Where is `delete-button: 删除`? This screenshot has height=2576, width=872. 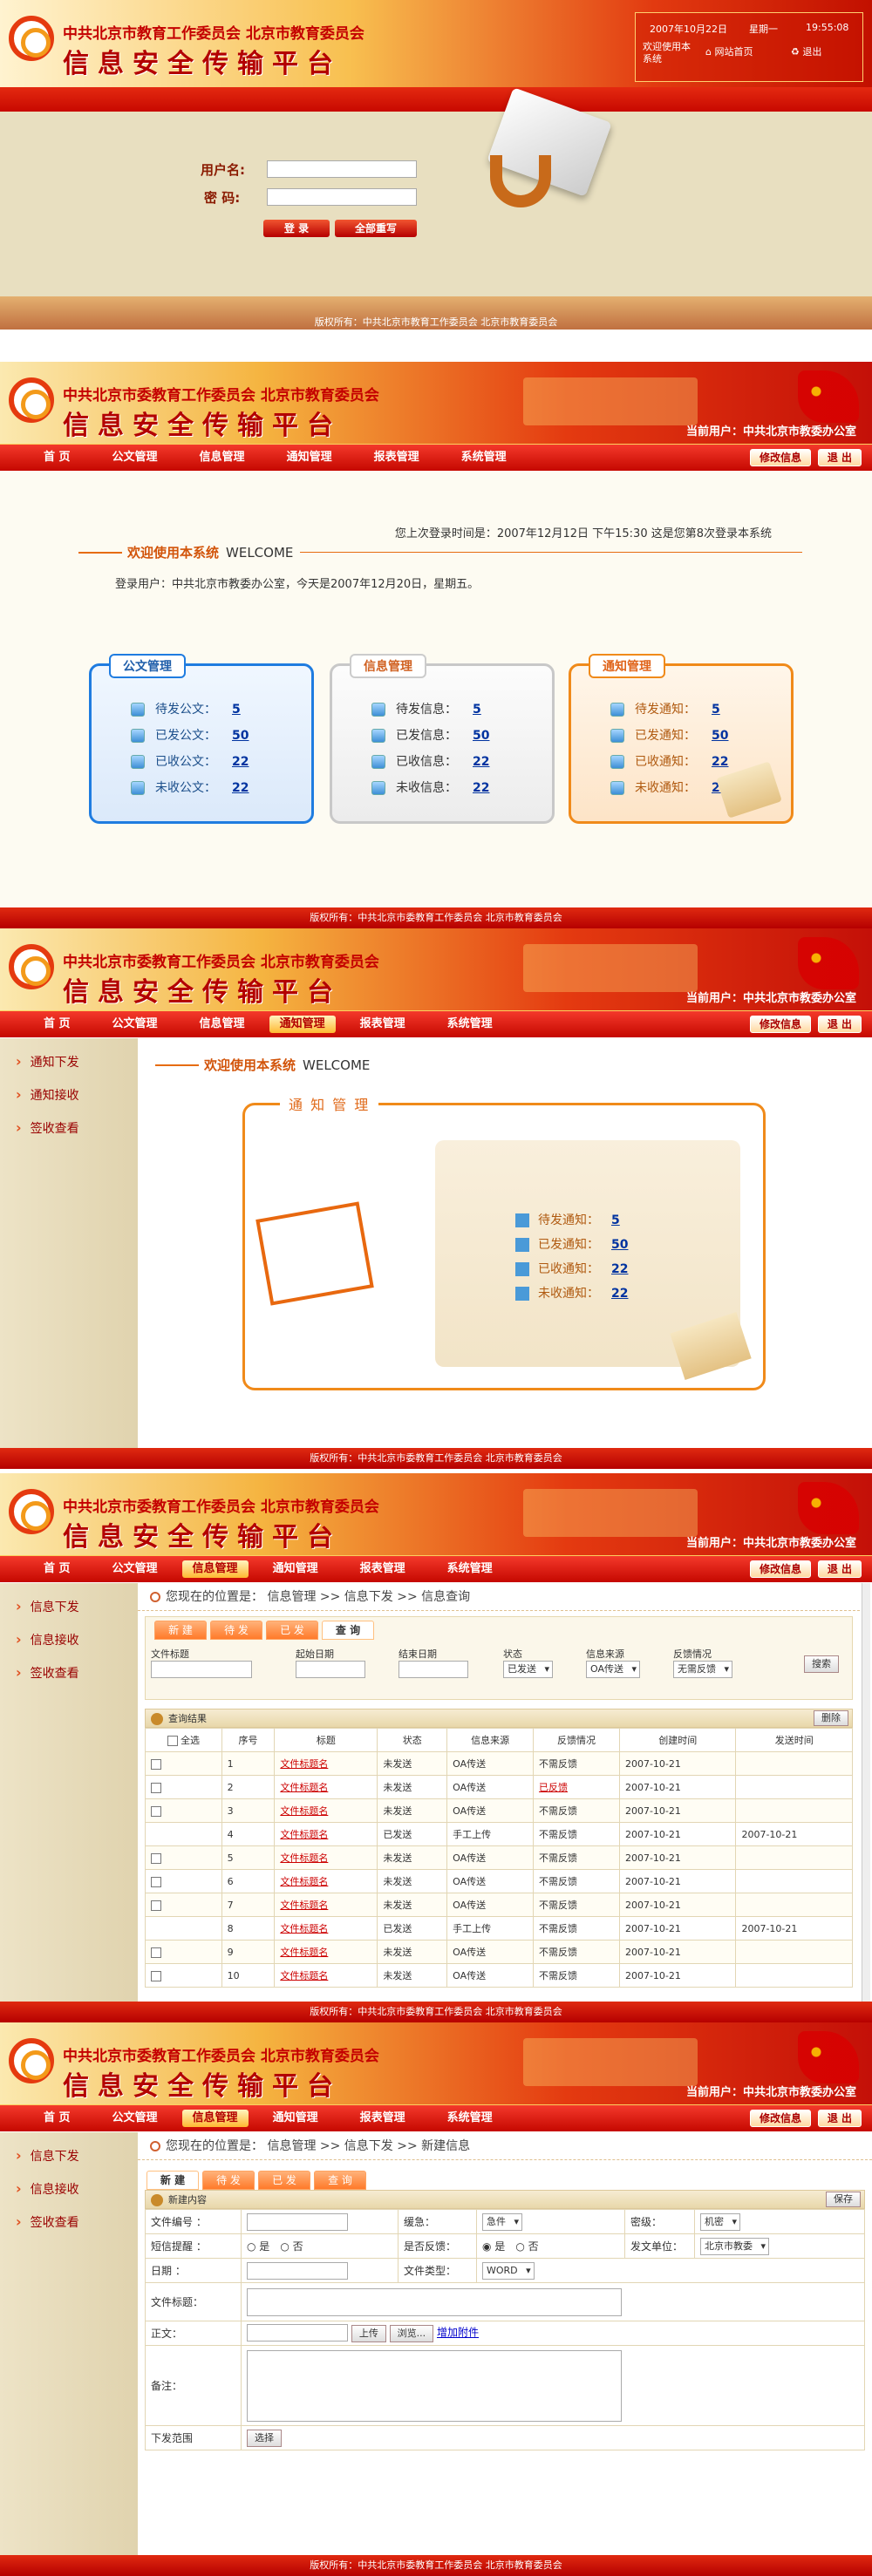
delete-button: 删除 is located at coordinates (831, 1718).